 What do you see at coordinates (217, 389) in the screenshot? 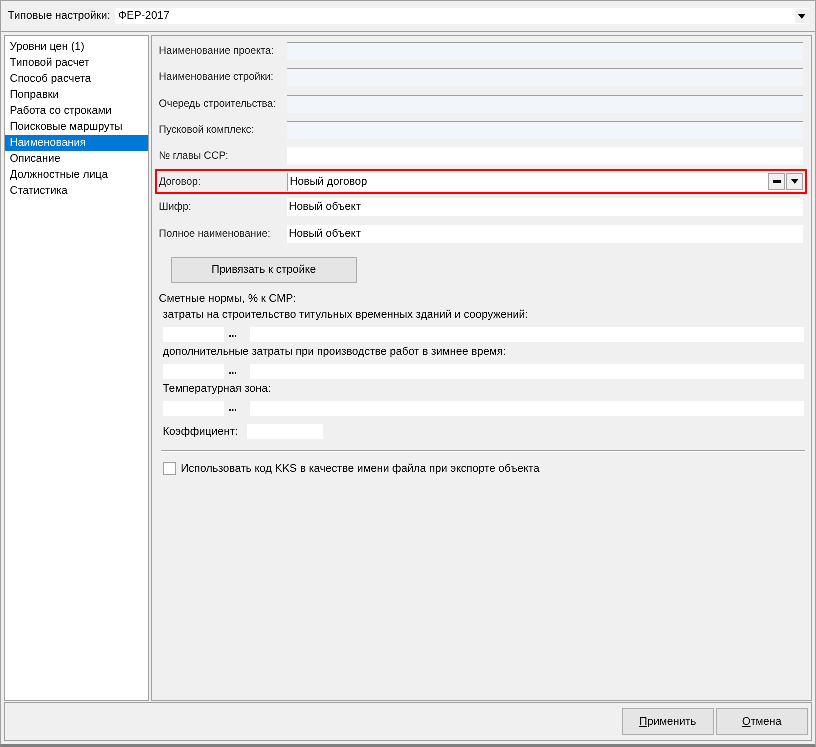
I see `field-label: Температурная зона:` at bounding box center [217, 389].